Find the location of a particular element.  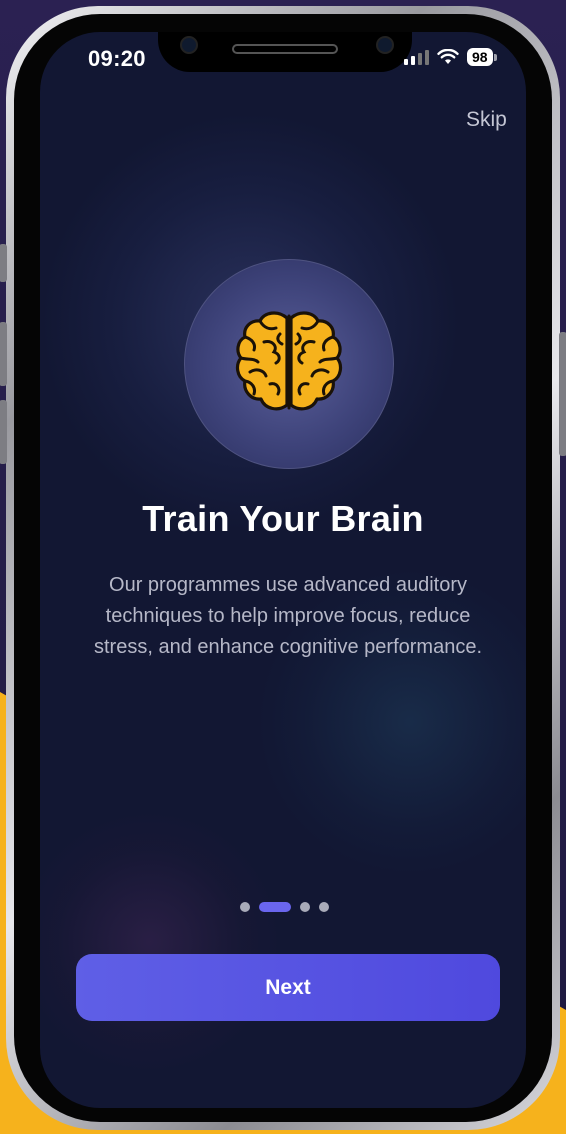

wifi-icon is located at coordinates (448, 56).